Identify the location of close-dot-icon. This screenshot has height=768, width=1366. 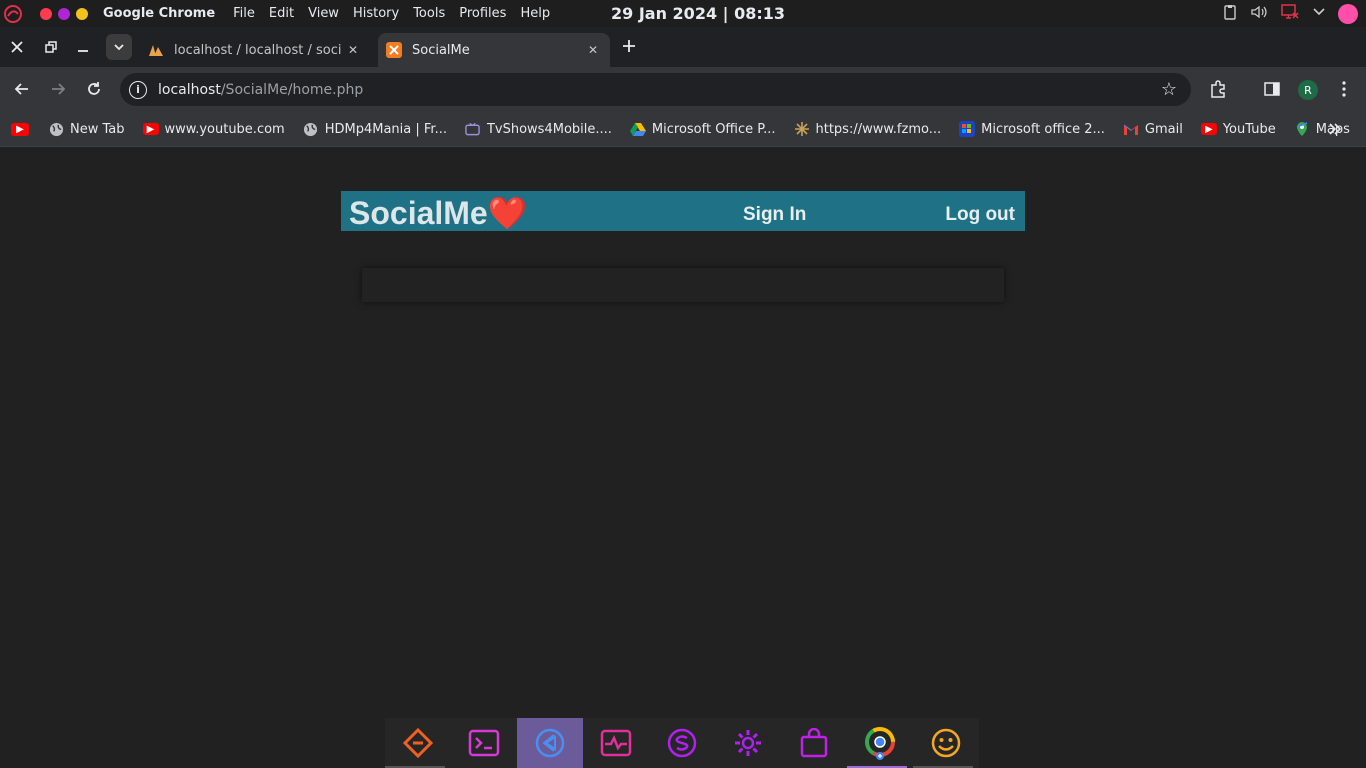
(46, 13).